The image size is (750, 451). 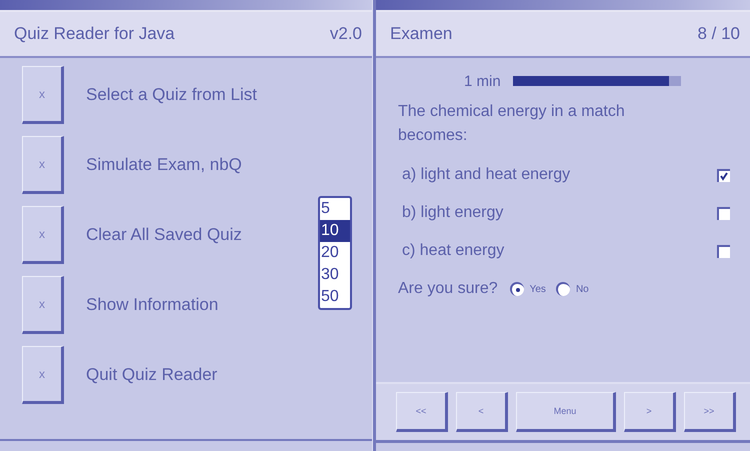 What do you see at coordinates (710, 412) in the screenshot?
I see `nav-button: >>` at bounding box center [710, 412].